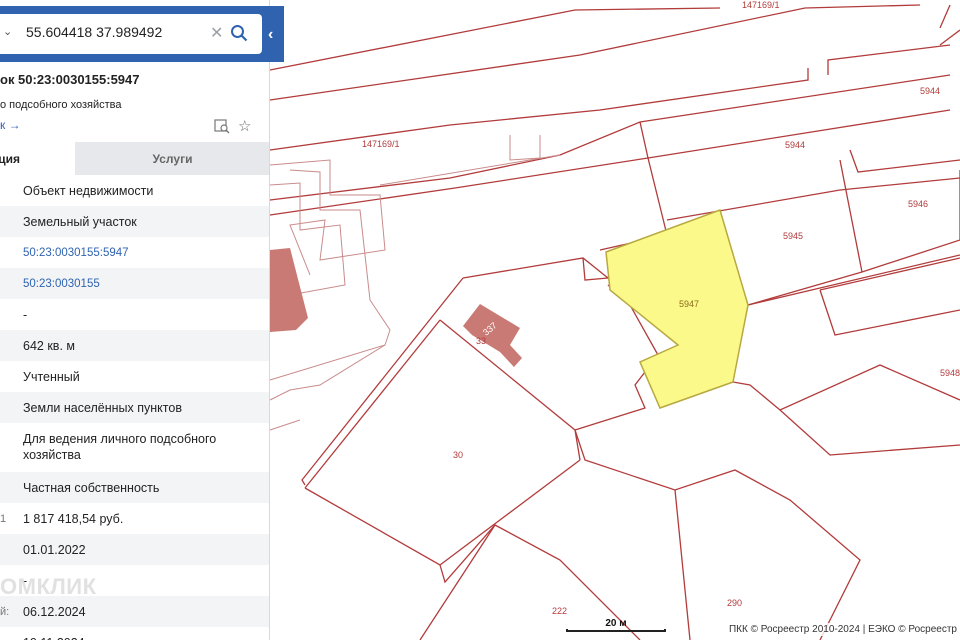  I want to click on scale-bar: 20 м, so click(616, 625).